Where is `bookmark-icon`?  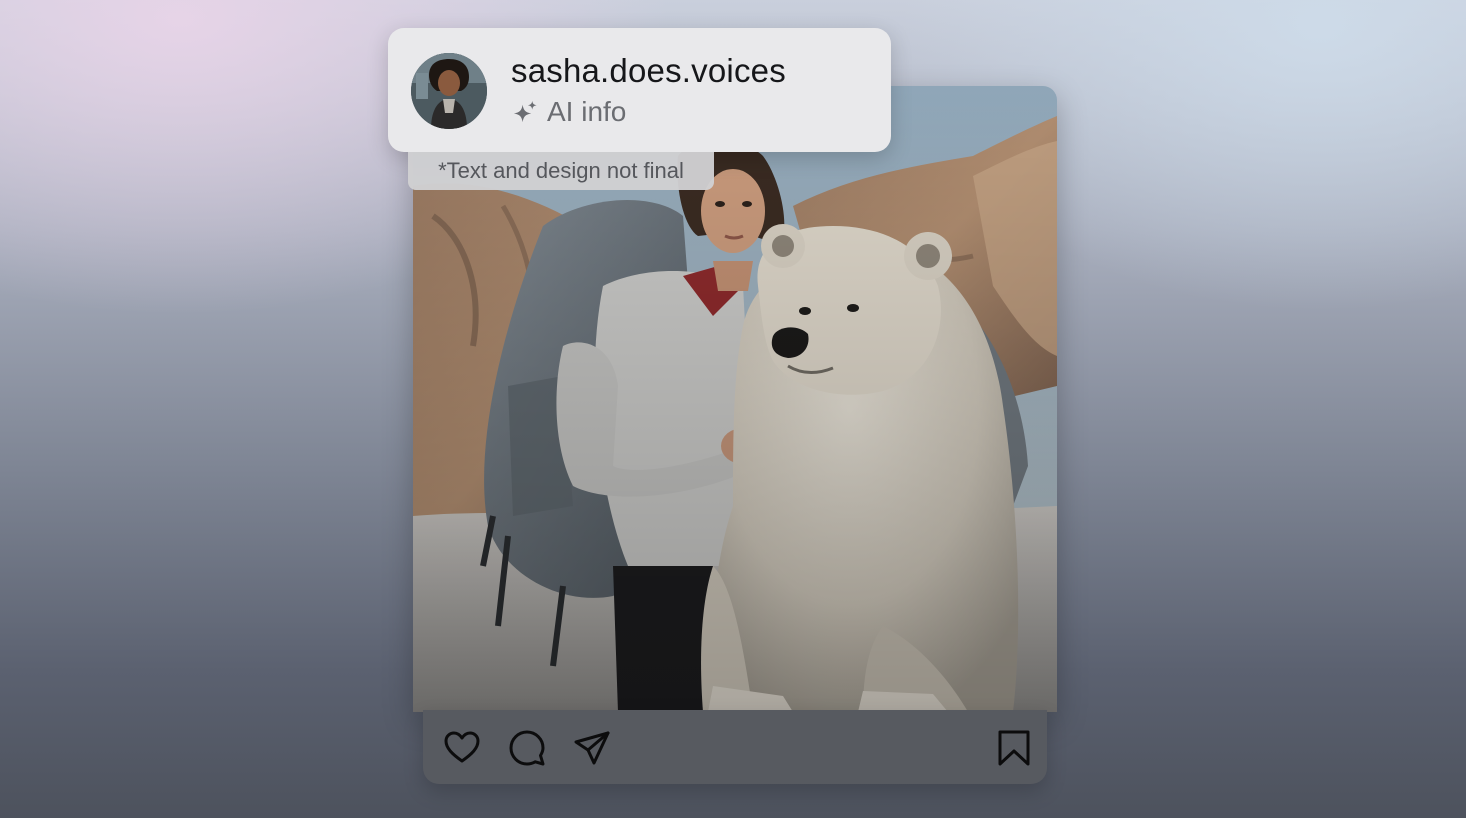 bookmark-icon is located at coordinates (1014, 748).